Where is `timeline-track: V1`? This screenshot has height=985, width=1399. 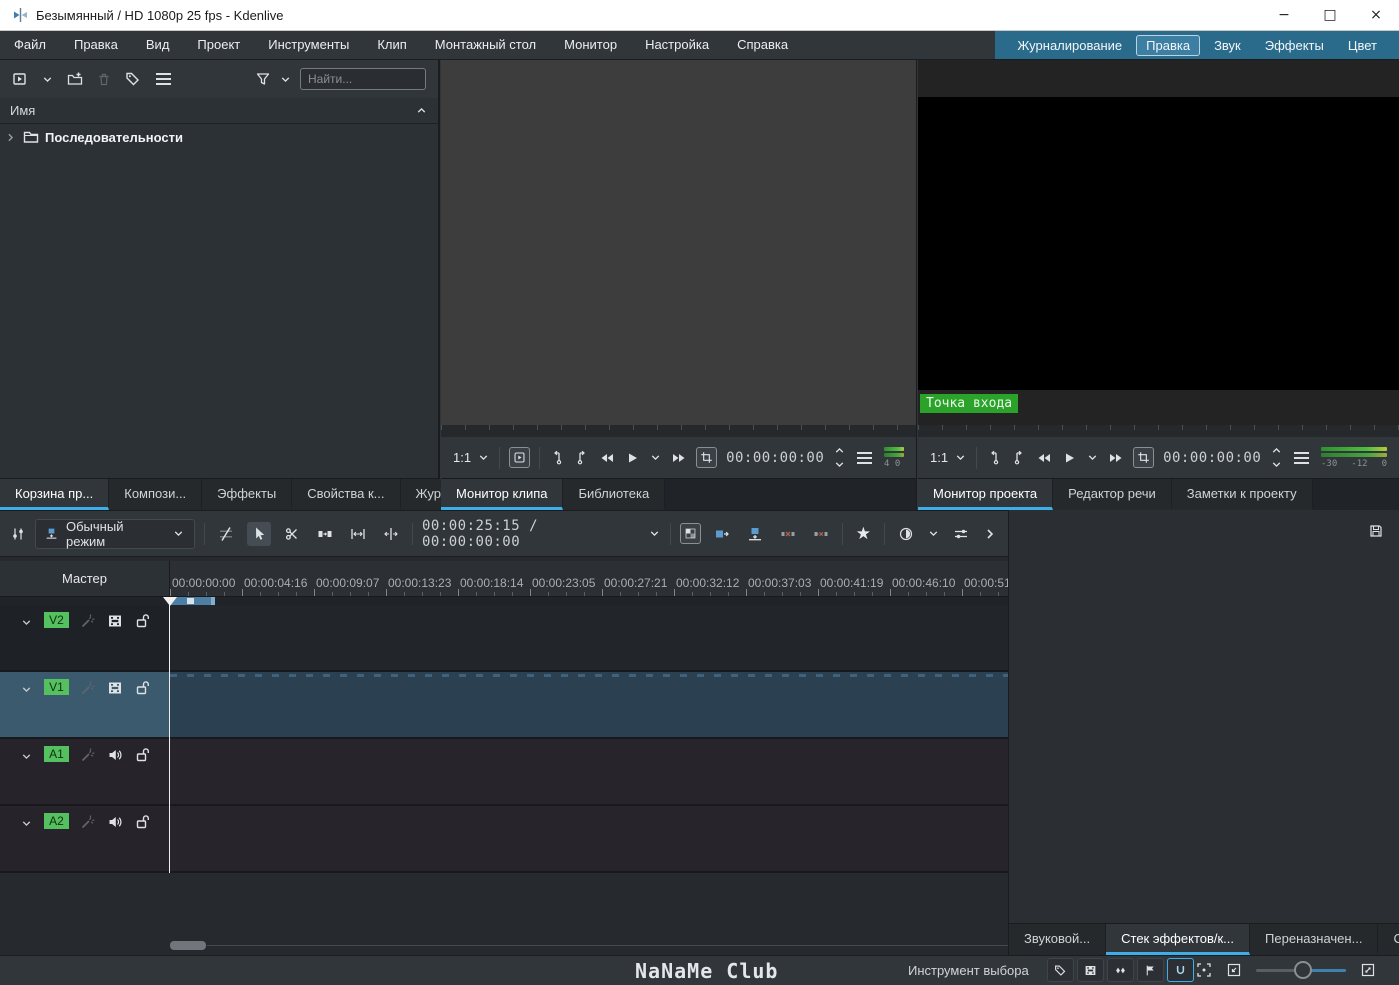
timeline-track: V1 is located at coordinates (504, 705).